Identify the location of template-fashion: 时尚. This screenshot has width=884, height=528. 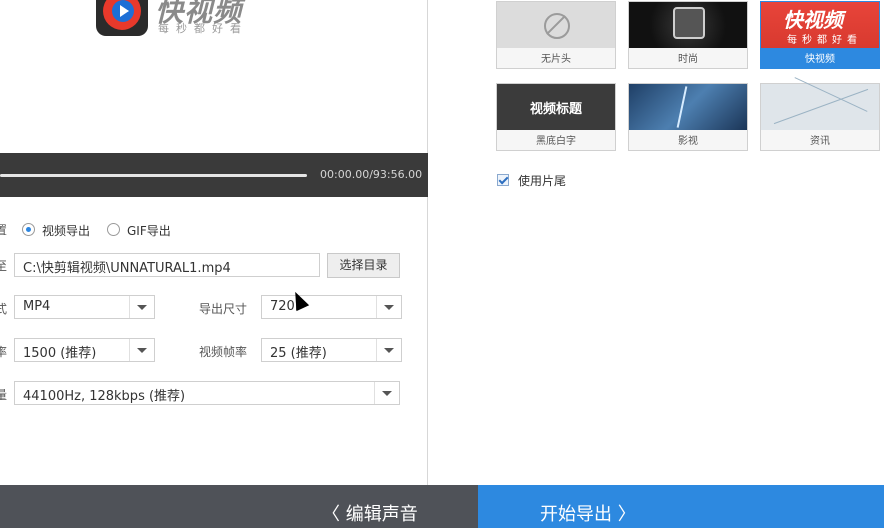
(688, 35).